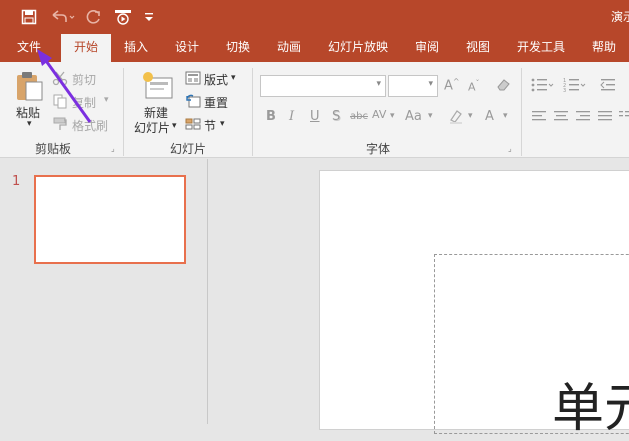  What do you see at coordinates (623, 116) in the screenshot?
I see `columns-icon` at bounding box center [623, 116].